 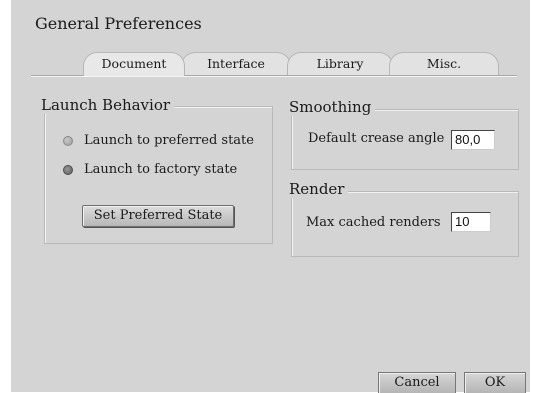 What do you see at coordinates (417, 382) in the screenshot?
I see `cancel-button: Cancel` at bounding box center [417, 382].